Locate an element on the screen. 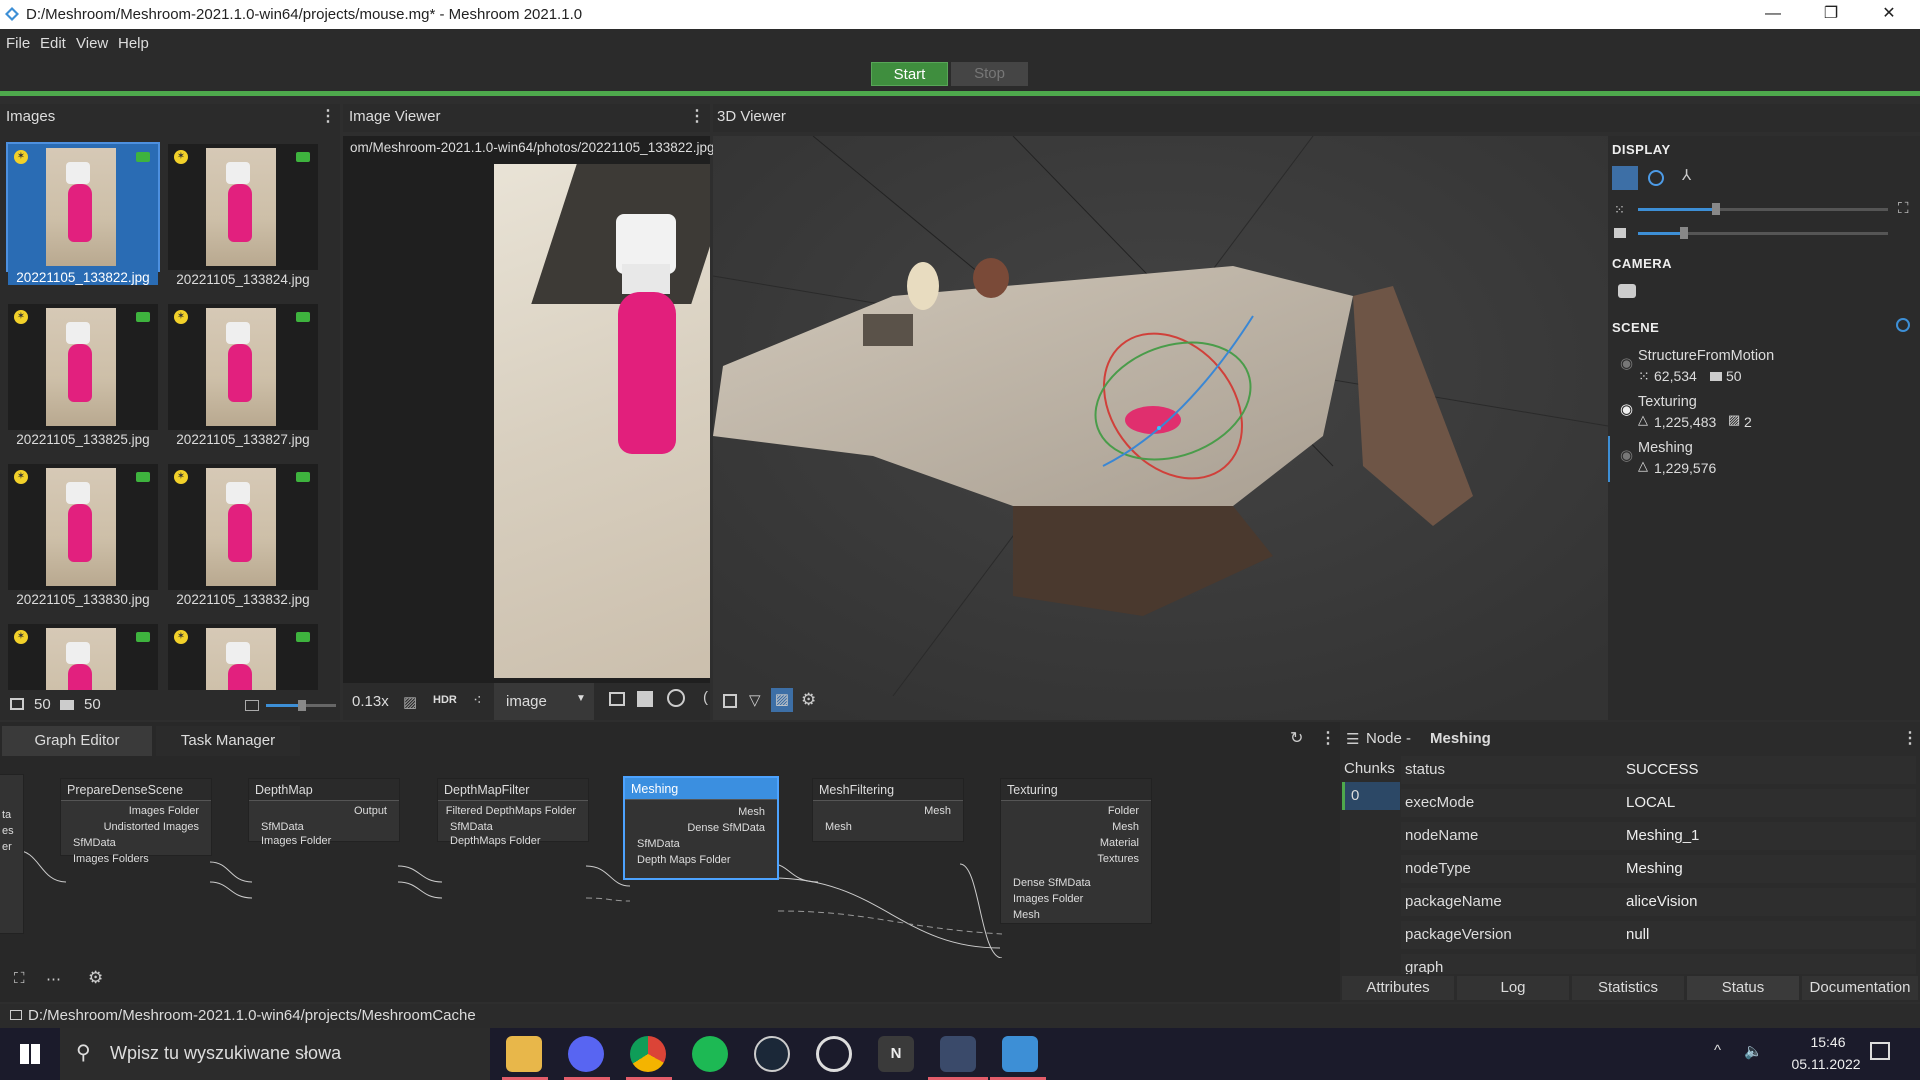  port-output: Dense SfMData is located at coordinates (726, 828).